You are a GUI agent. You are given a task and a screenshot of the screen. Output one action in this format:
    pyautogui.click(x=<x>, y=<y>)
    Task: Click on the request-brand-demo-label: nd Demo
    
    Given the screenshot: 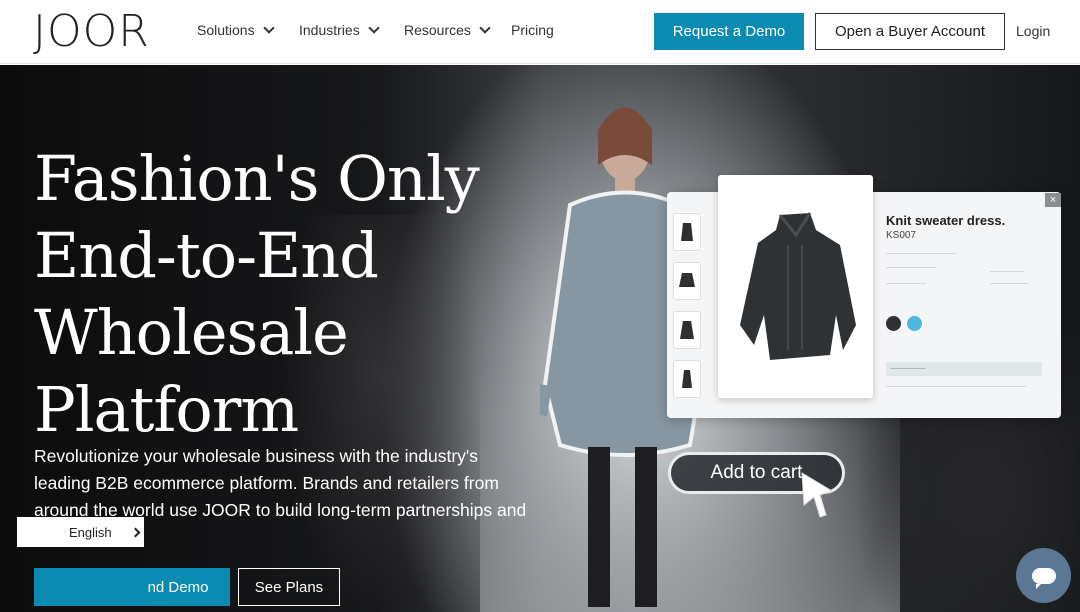 What is the action you would take?
    pyautogui.click(x=178, y=587)
    